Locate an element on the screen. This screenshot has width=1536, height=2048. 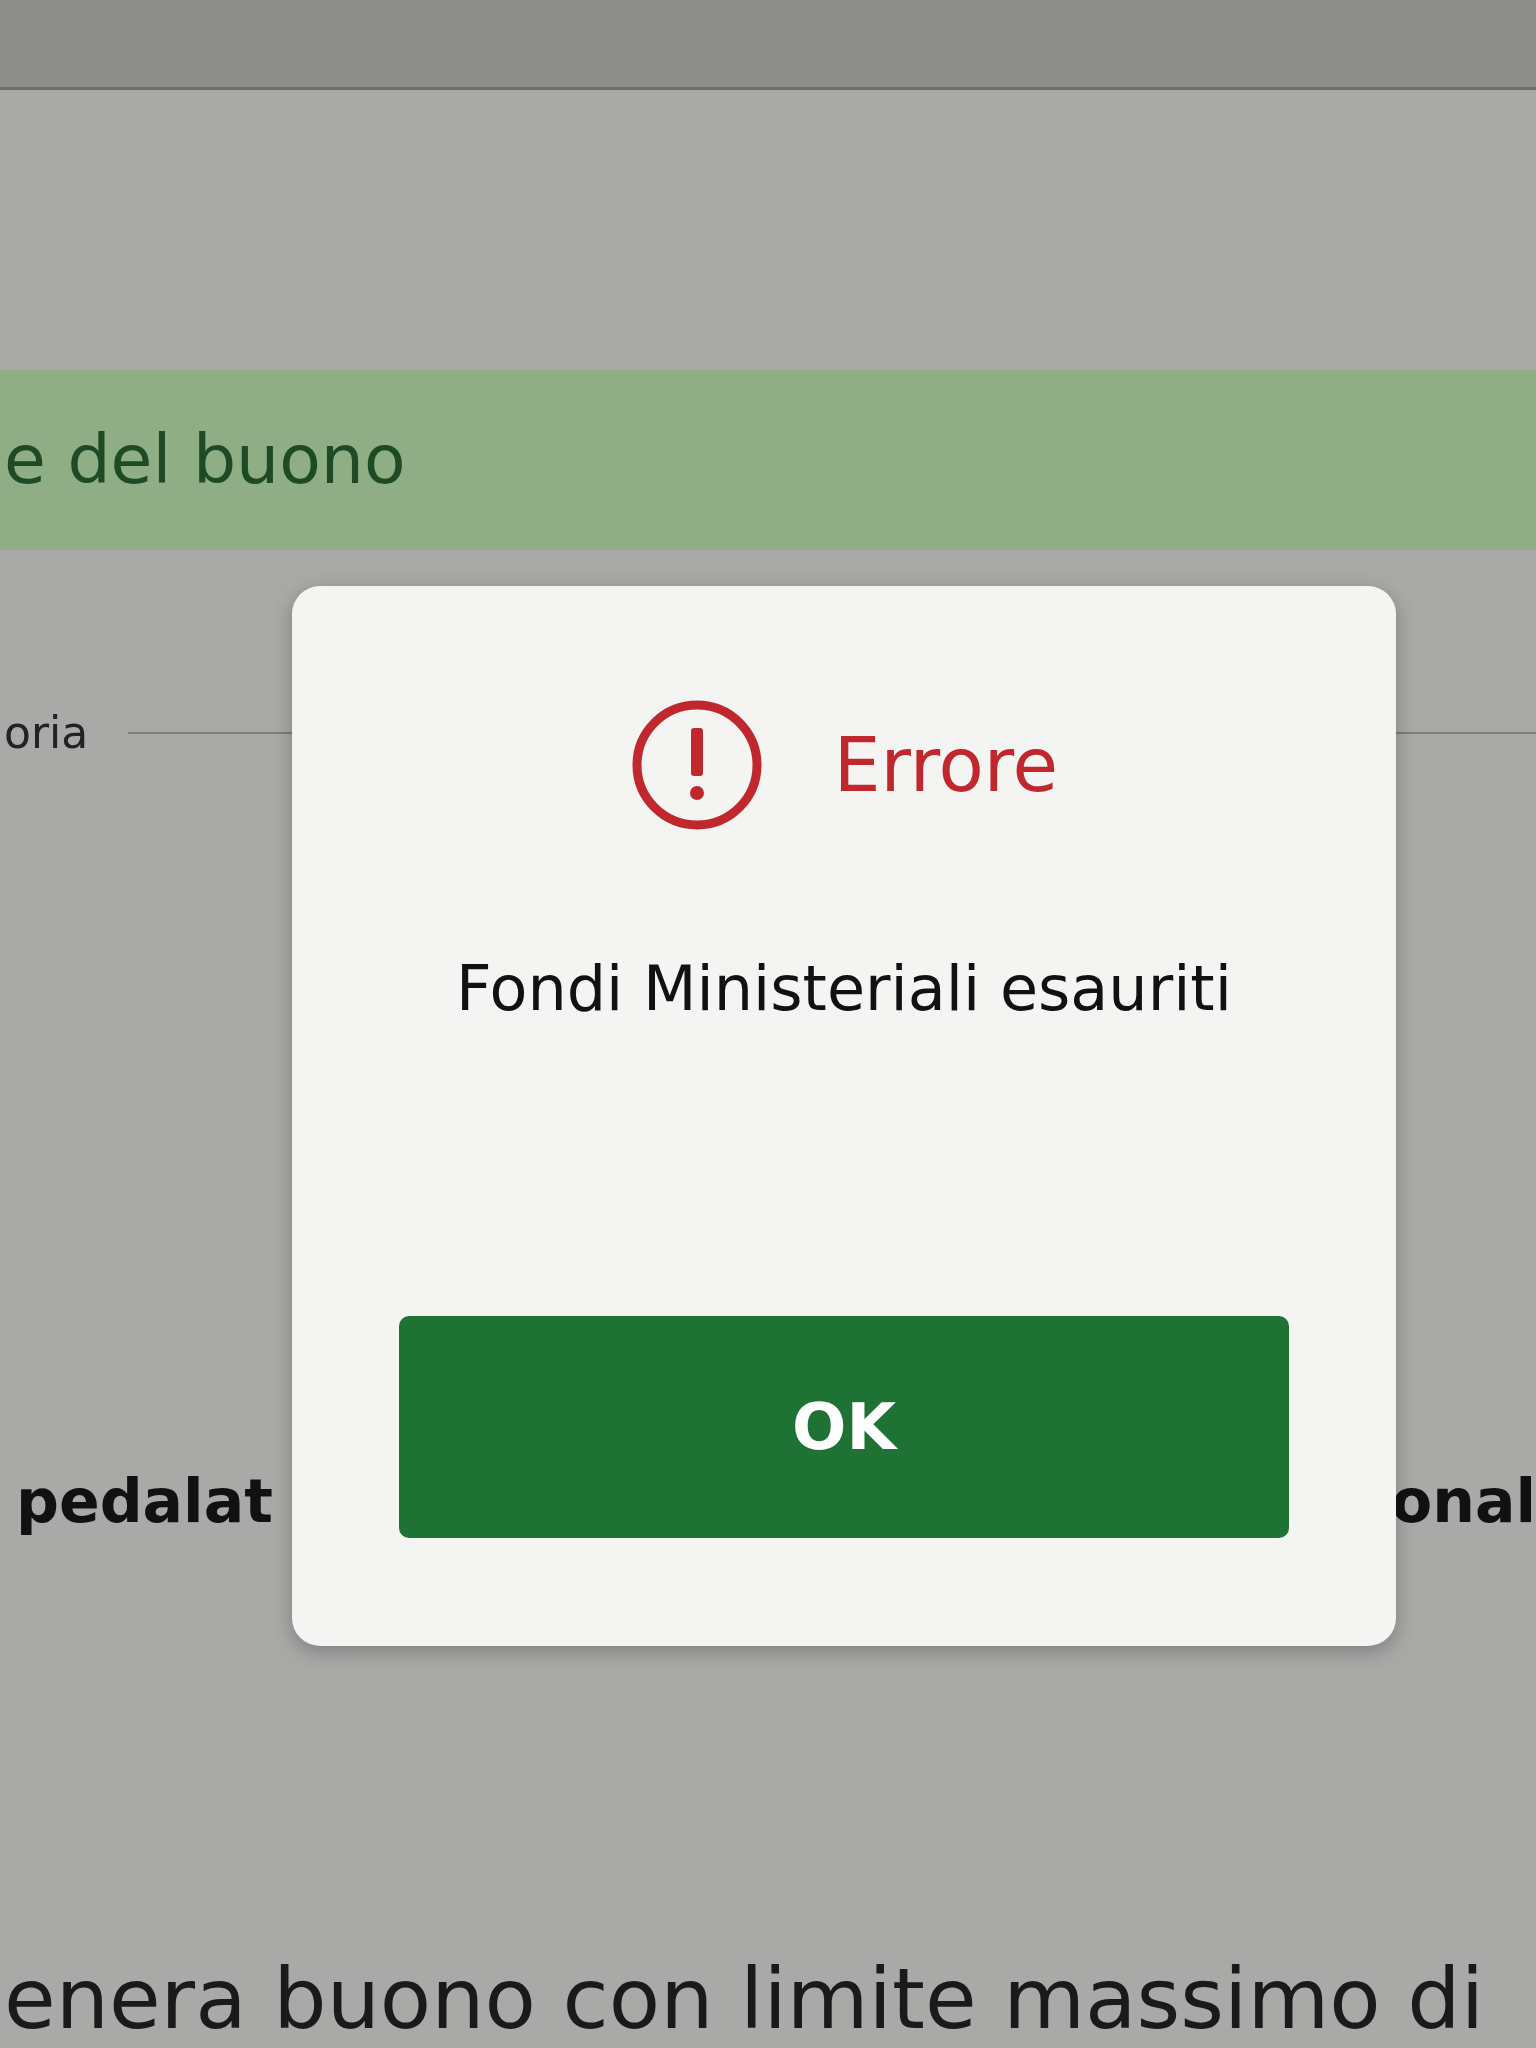
heading-text: onal is located at coordinates (1463, 1501).